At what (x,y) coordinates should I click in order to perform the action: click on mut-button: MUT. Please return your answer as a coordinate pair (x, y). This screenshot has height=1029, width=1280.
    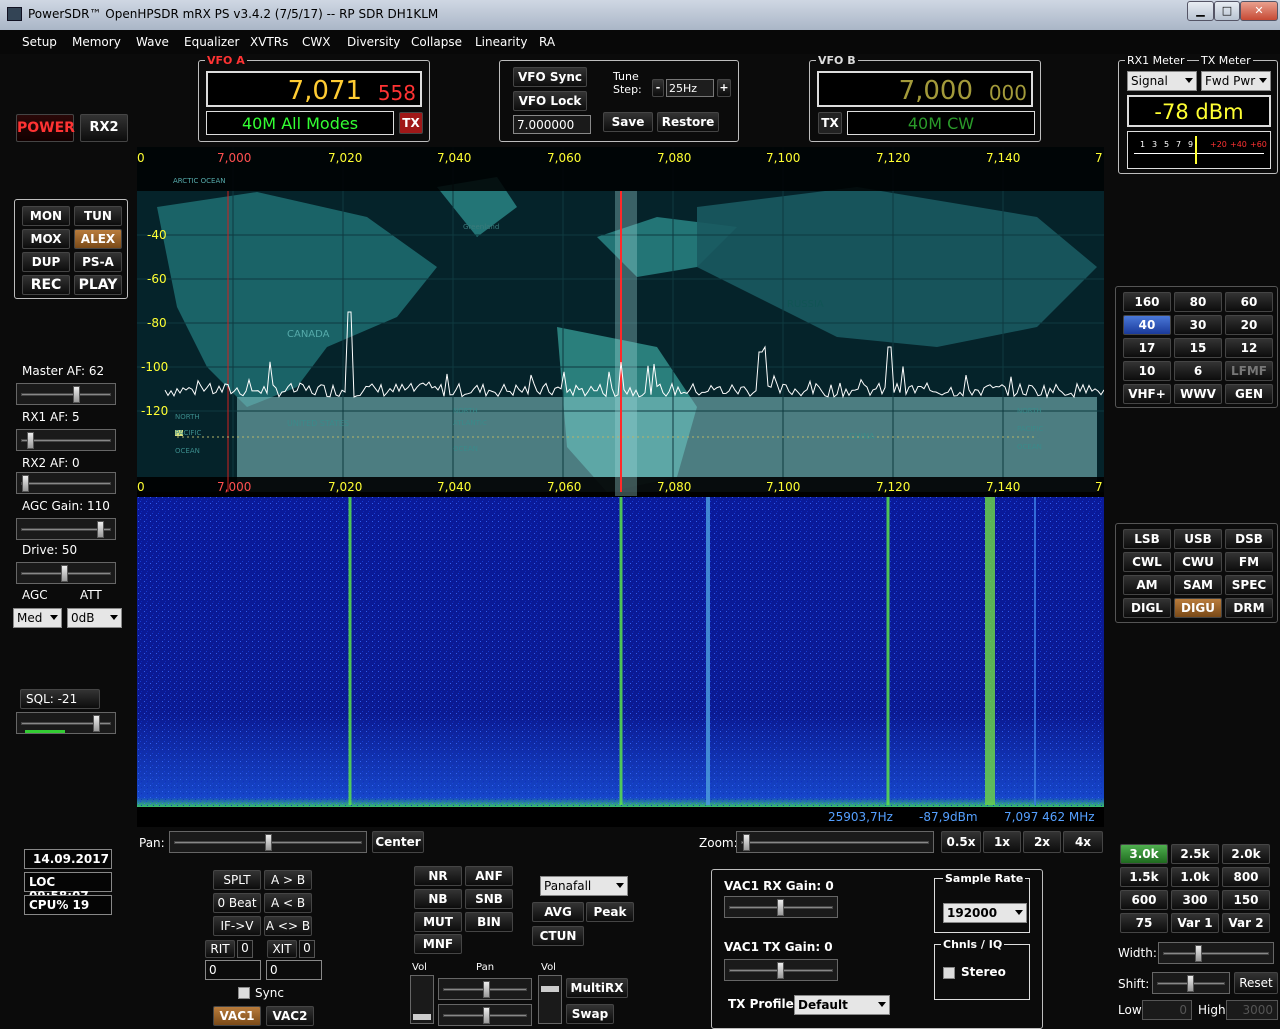
    Looking at the image, I should click on (438, 922).